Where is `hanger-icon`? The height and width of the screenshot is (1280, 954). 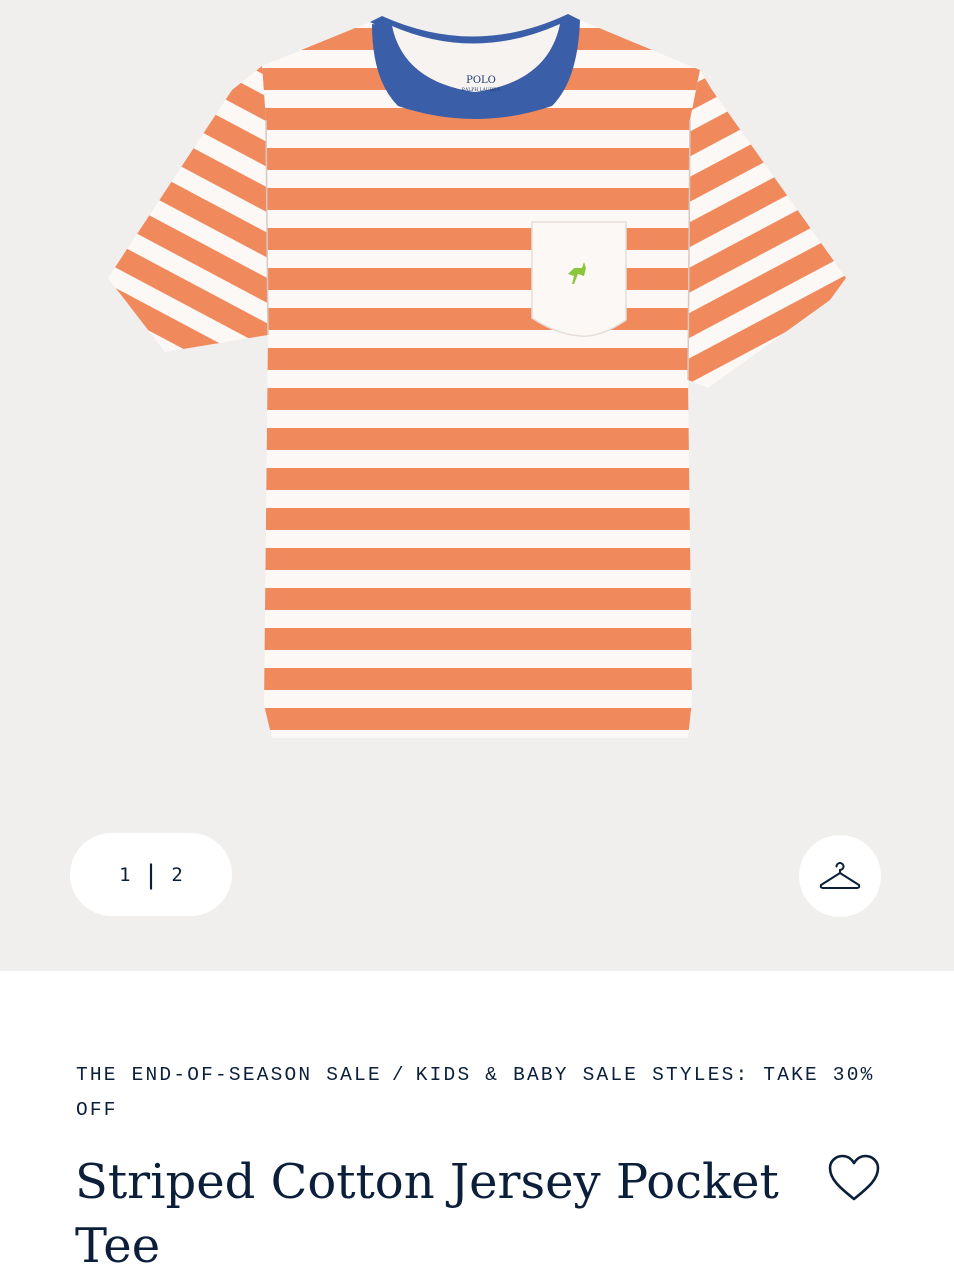
hanger-icon is located at coordinates (840, 875).